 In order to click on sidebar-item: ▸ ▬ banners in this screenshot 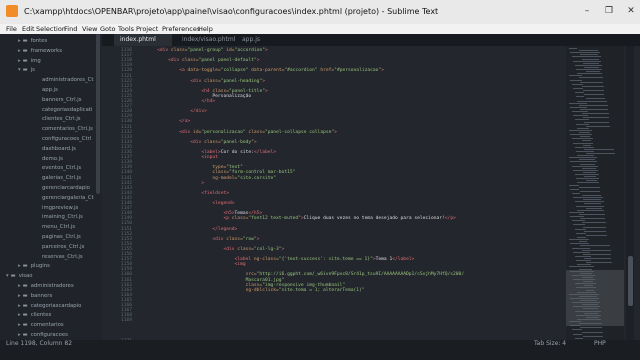, I will do `click(35, 296)`.